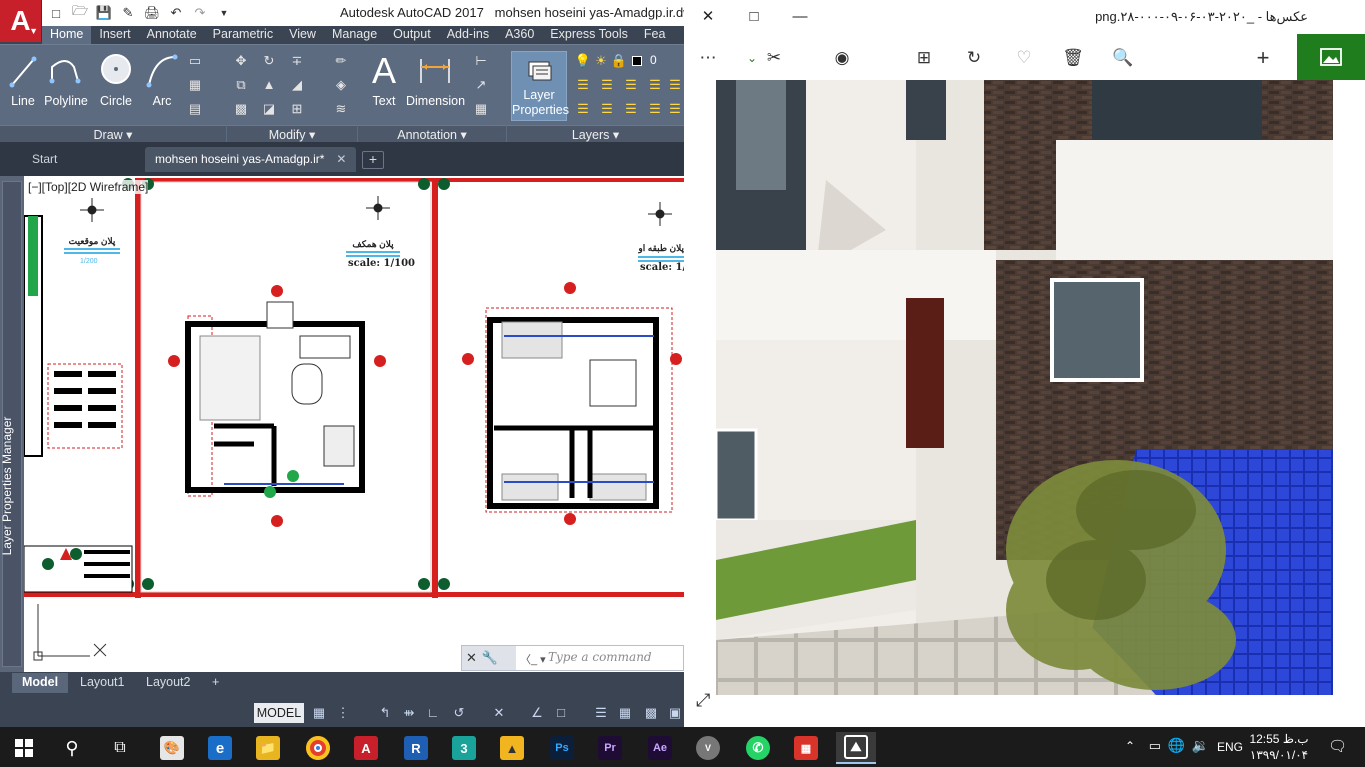  Describe the element at coordinates (754, 17) in the screenshot. I see `maximize-icon: □` at that location.